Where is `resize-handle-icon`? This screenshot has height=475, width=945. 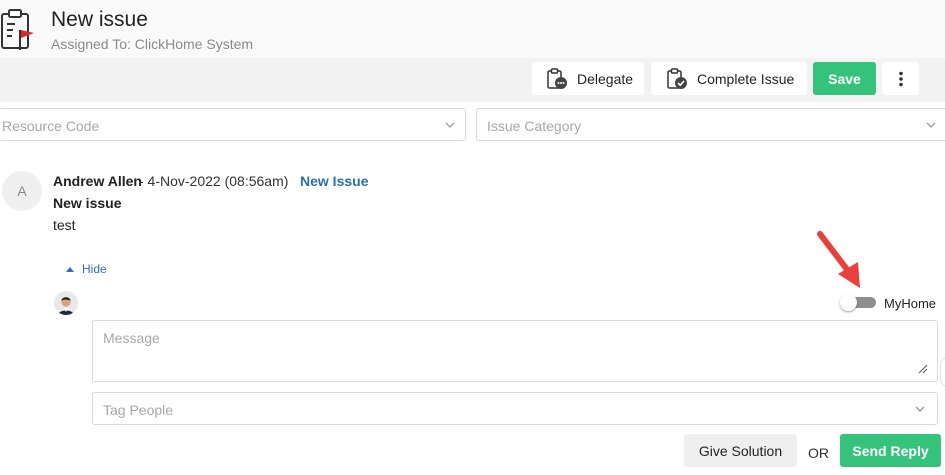
resize-handle-icon is located at coordinates (923, 369).